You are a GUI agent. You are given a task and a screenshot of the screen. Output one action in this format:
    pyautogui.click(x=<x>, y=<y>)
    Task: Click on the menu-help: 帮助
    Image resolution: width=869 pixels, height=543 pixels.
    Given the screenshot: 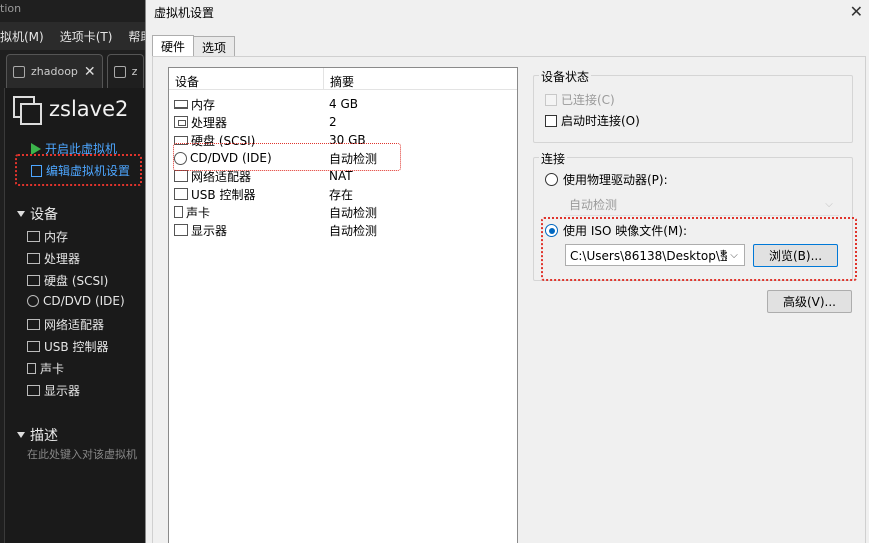 What is the action you would take?
    pyautogui.click(x=136, y=36)
    